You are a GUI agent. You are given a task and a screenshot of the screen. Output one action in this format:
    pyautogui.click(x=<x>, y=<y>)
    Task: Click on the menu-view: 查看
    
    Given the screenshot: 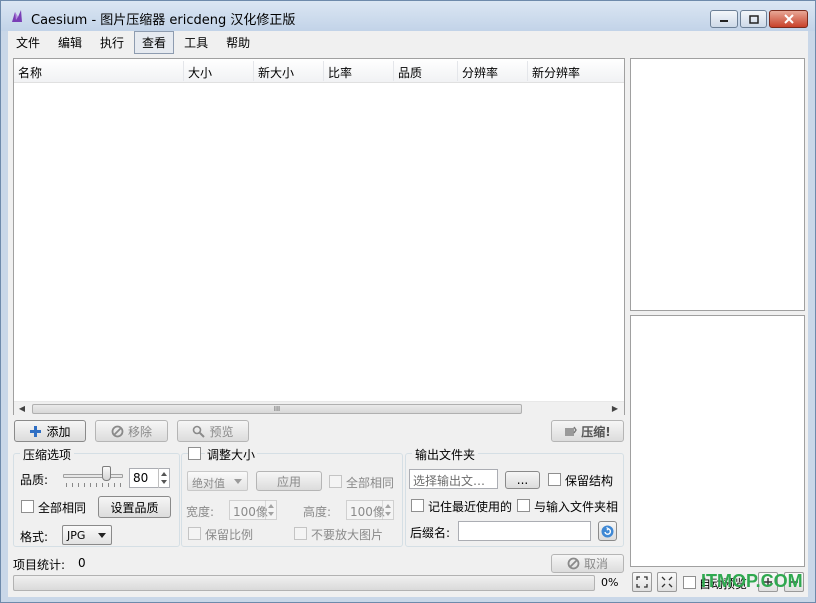 What is the action you would take?
    pyautogui.click(x=154, y=42)
    